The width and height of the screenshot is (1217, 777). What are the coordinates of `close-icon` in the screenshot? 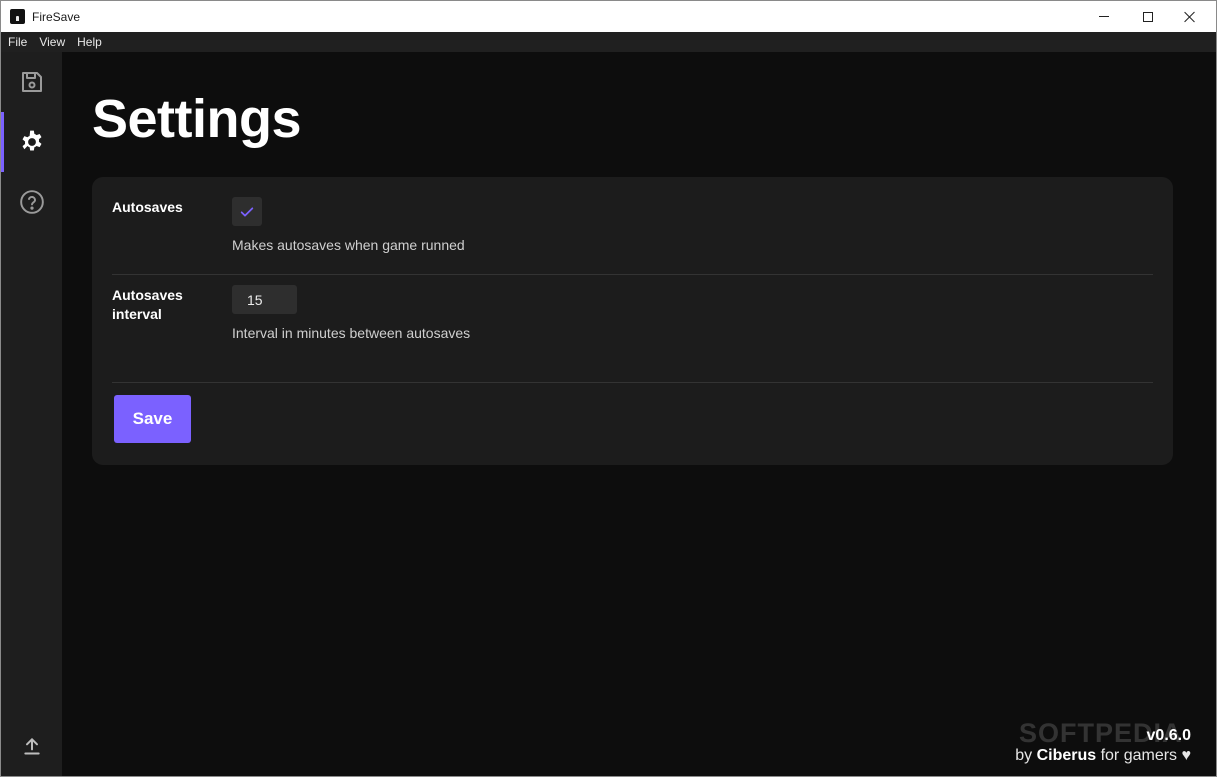 It's located at (1190, 17).